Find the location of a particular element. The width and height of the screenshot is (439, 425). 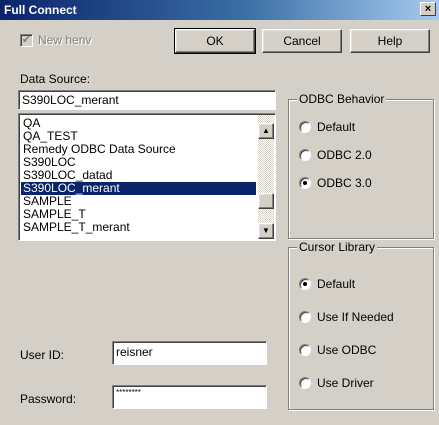

list-item: SAMPLE_T_merant is located at coordinates (138, 227).